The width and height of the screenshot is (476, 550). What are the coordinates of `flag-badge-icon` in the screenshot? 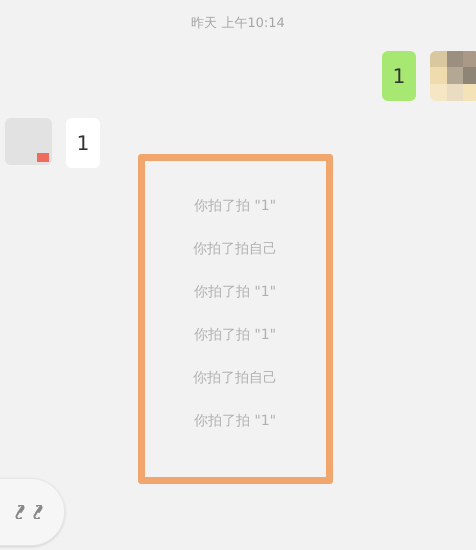 It's located at (43, 157).